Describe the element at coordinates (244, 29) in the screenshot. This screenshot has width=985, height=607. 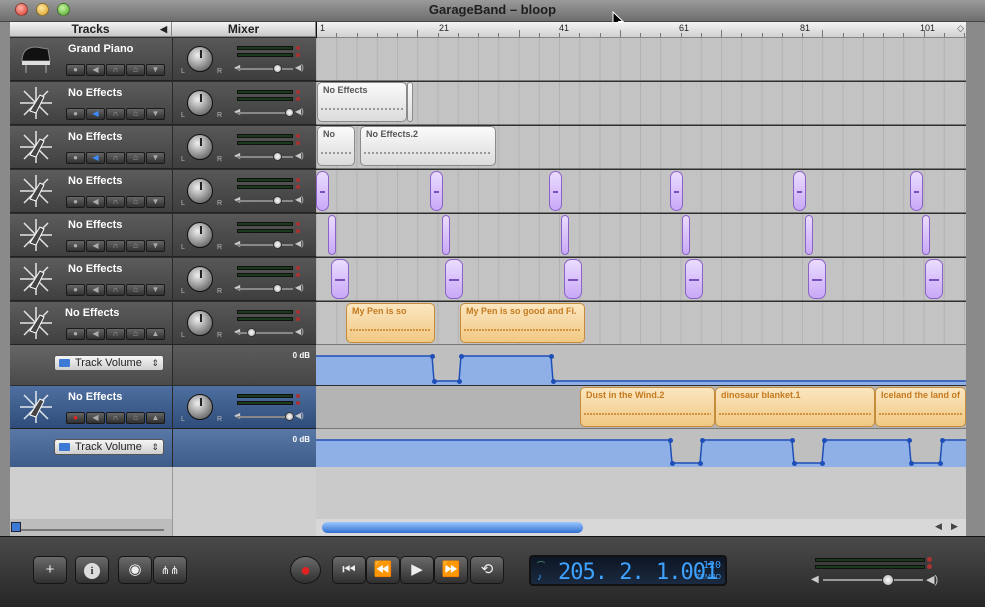
I see `mixer-header: Mixer` at that location.